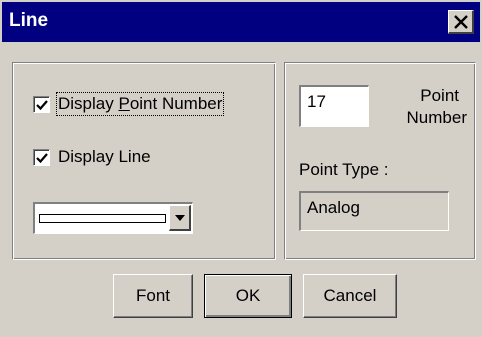 This screenshot has width=482, height=337. Describe the element at coordinates (248, 296) in the screenshot. I see `ok-button: OK` at that location.